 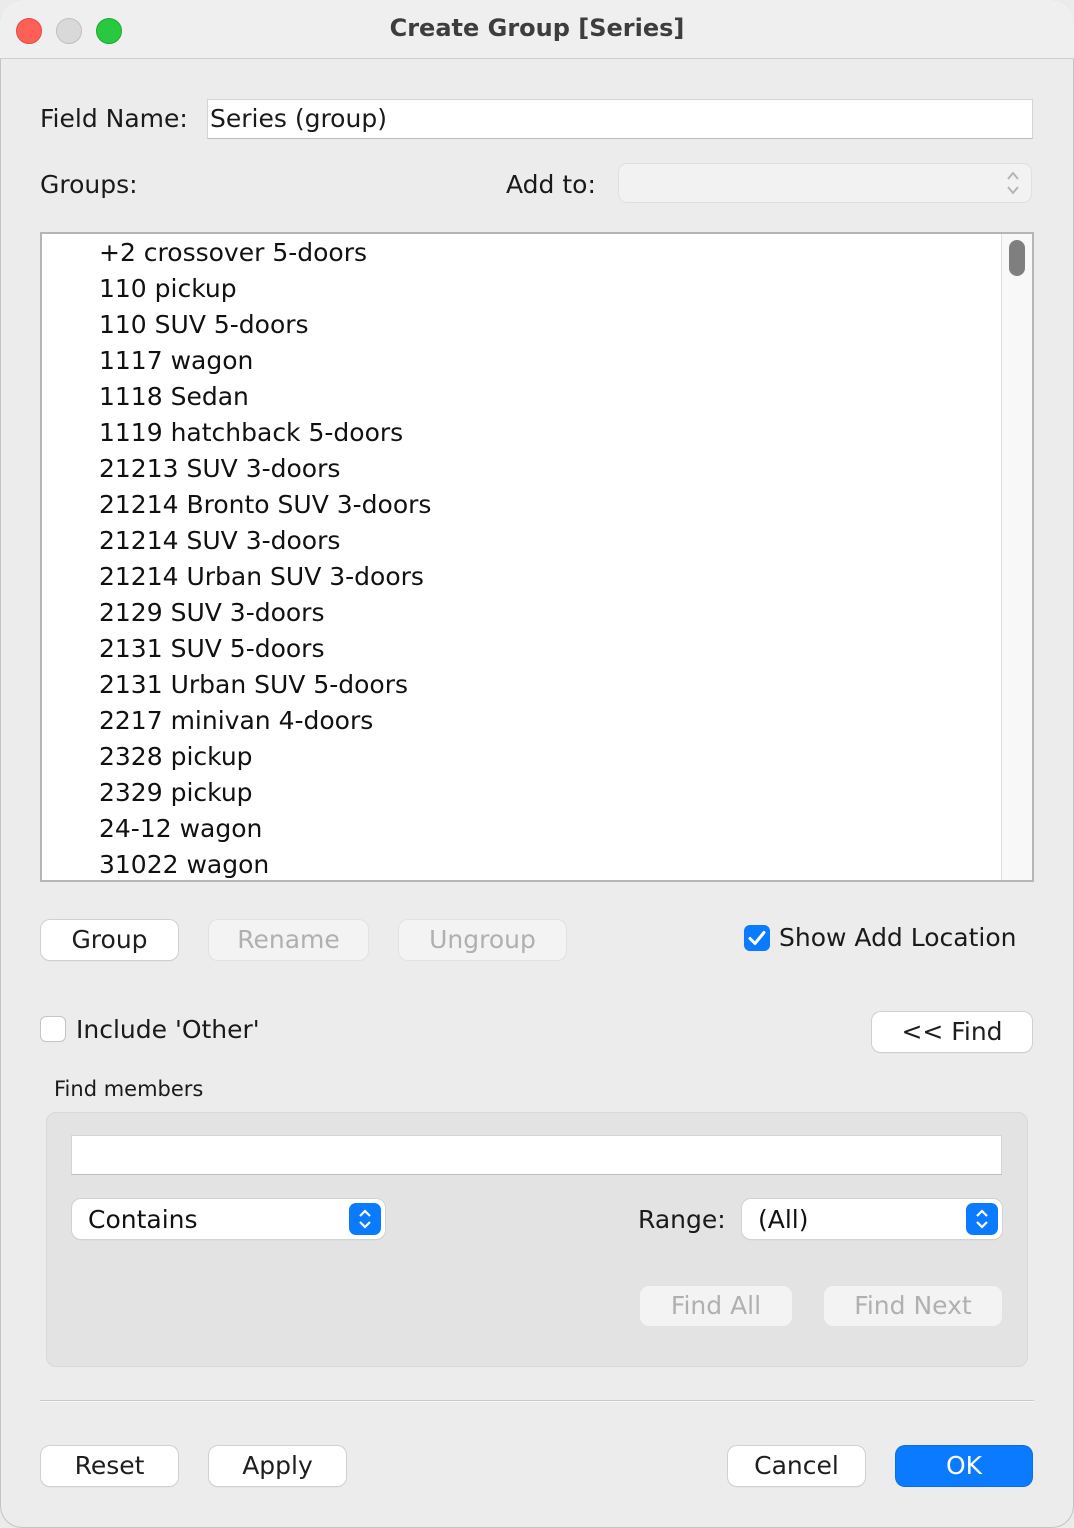 What do you see at coordinates (537, 360) in the screenshot?
I see `group-list-item: 1117 wagon` at bounding box center [537, 360].